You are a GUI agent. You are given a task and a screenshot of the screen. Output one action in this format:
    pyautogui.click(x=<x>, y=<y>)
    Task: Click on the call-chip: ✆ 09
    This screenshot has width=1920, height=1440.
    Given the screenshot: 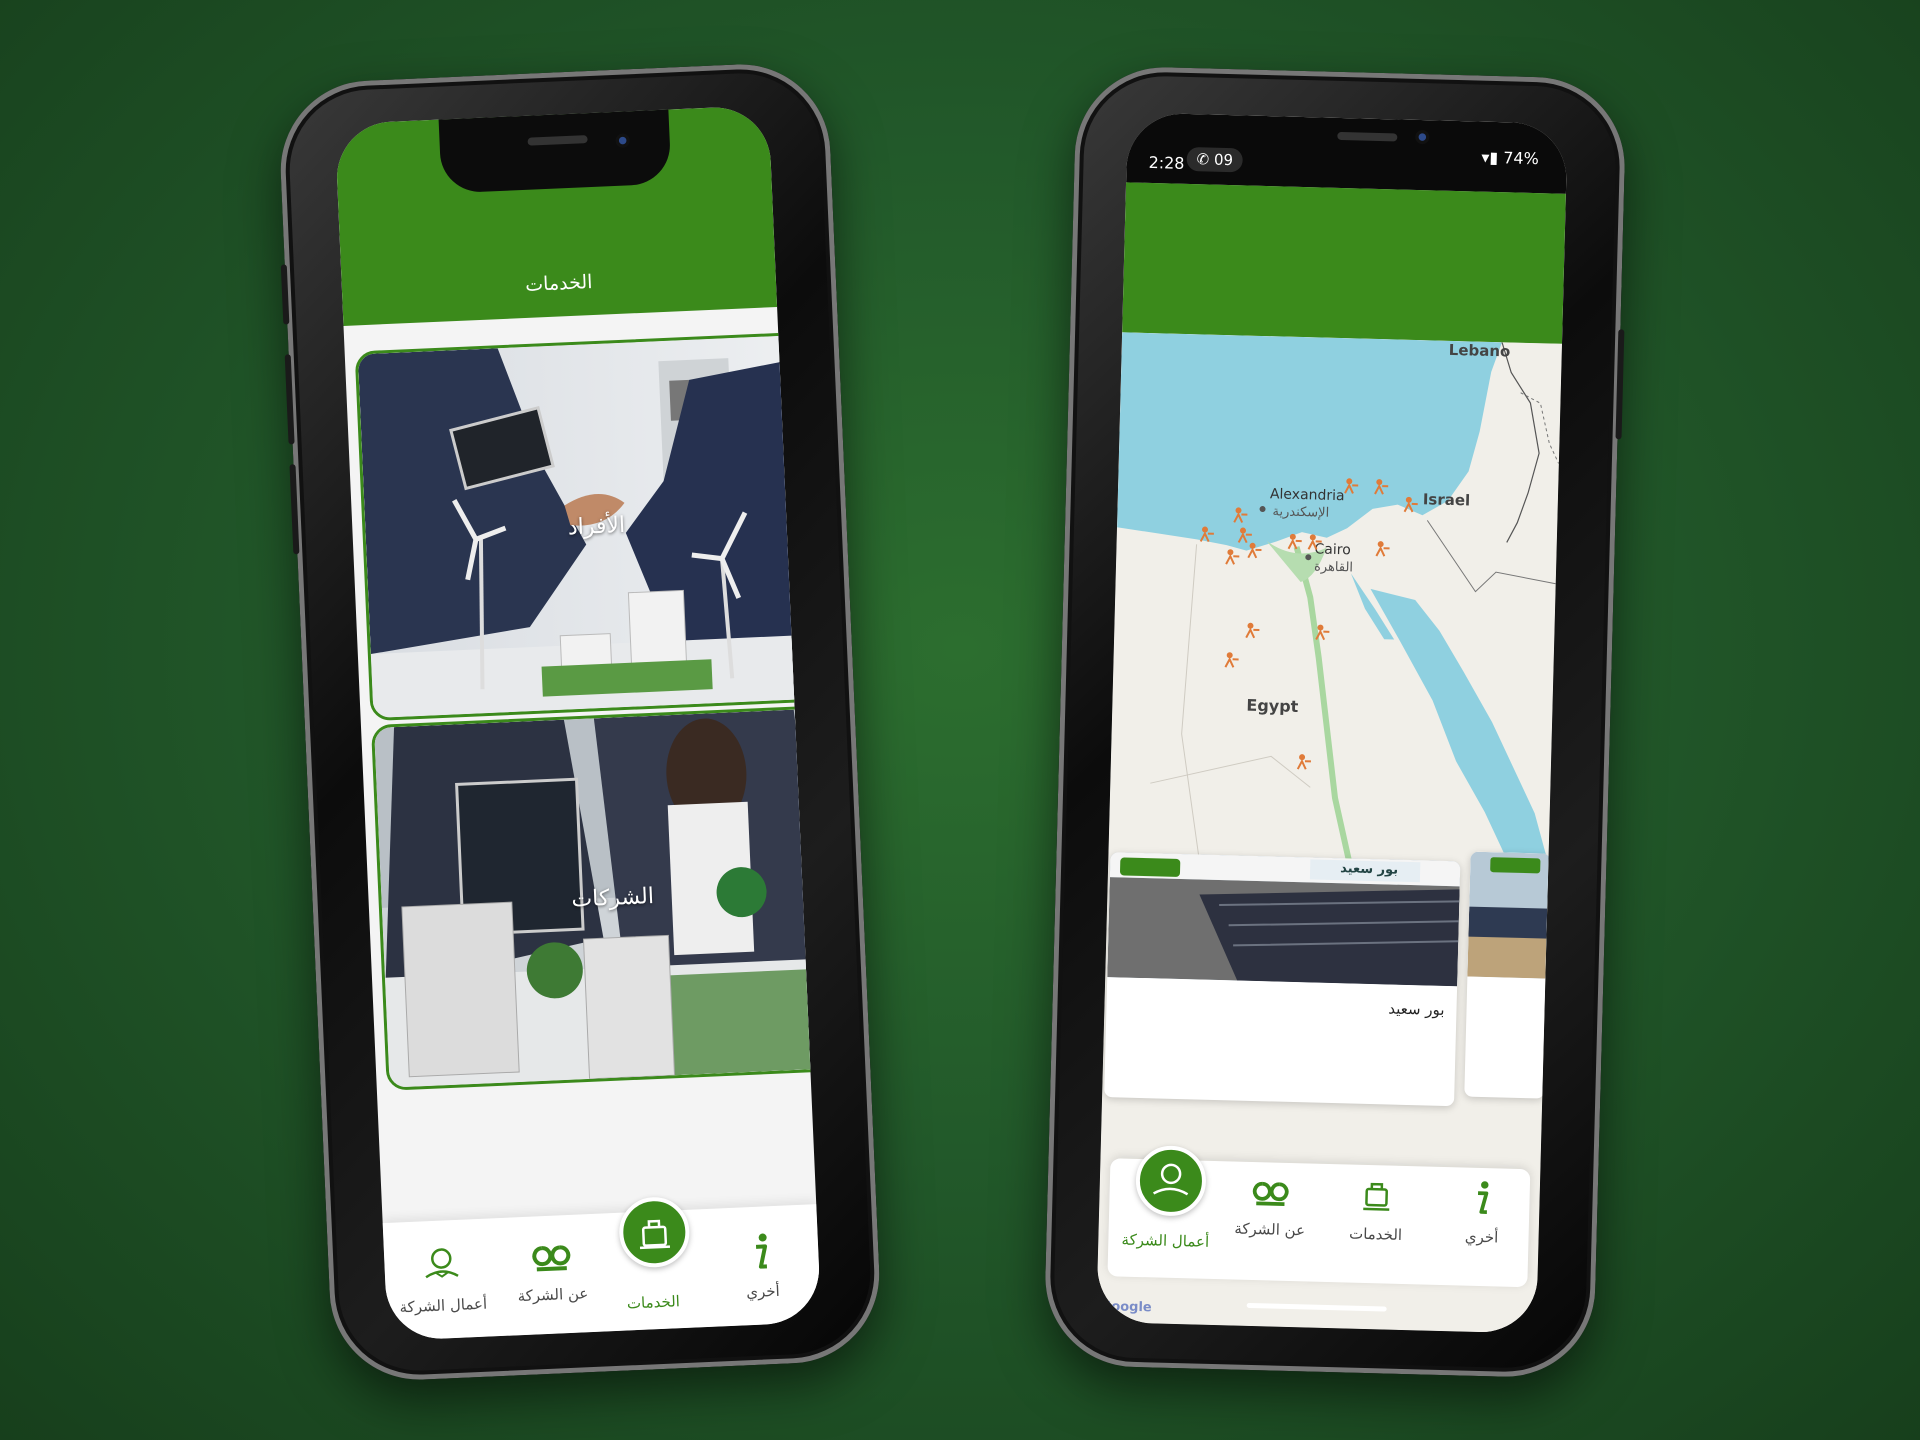 What is the action you would take?
    pyautogui.click(x=1215, y=159)
    